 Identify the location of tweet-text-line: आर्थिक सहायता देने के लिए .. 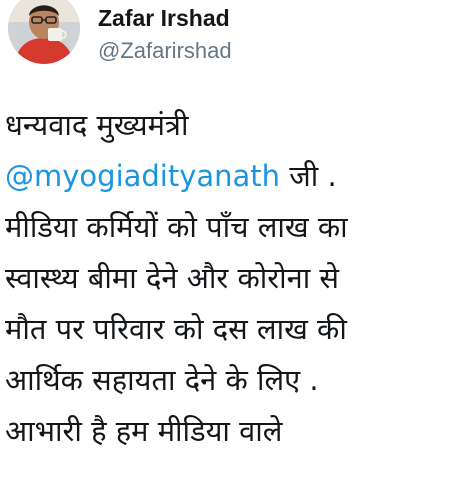
(162, 380).